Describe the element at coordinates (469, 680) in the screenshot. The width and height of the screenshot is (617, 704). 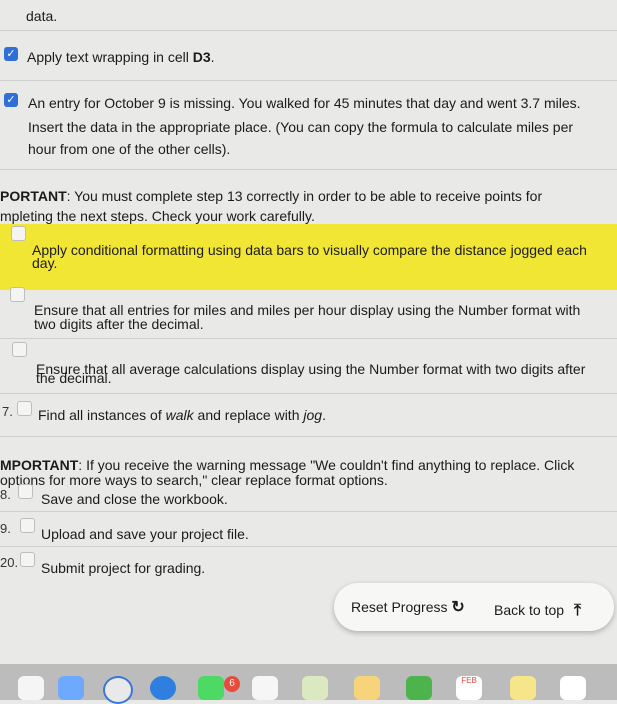
I see `calendar-month: FEB` at that location.